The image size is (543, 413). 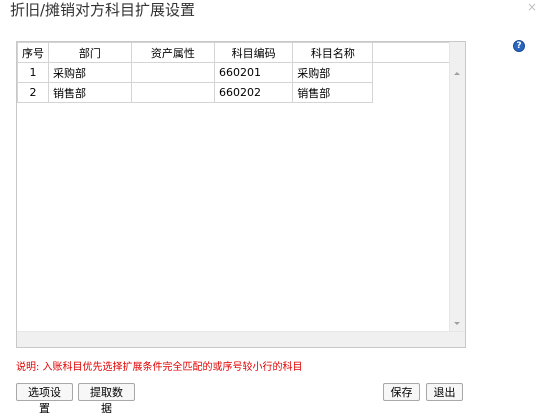 What do you see at coordinates (457, 186) in the screenshot?
I see `vertical-scrollbar` at bounding box center [457, 186].